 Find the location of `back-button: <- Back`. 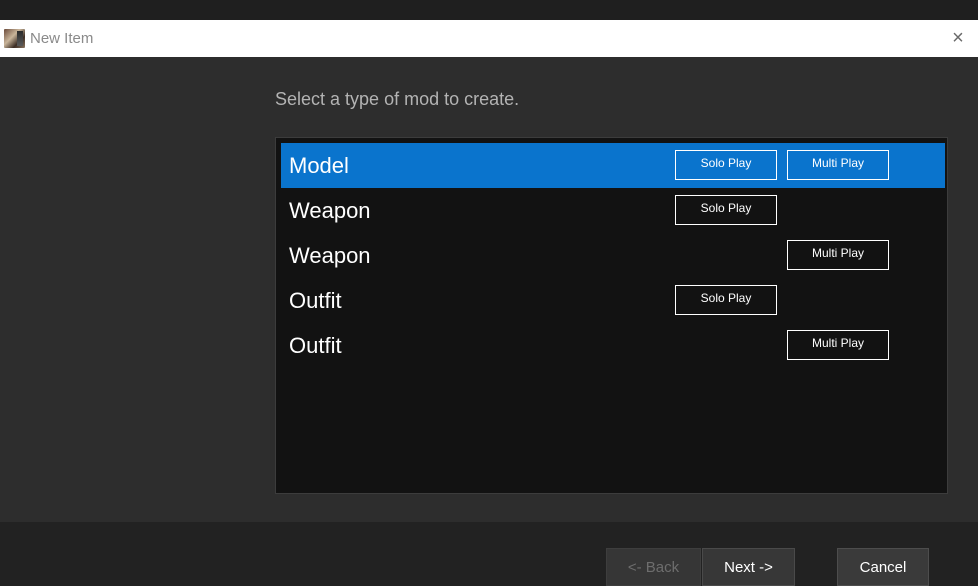

back-button: <- Back is located at coordinates (653, 567).